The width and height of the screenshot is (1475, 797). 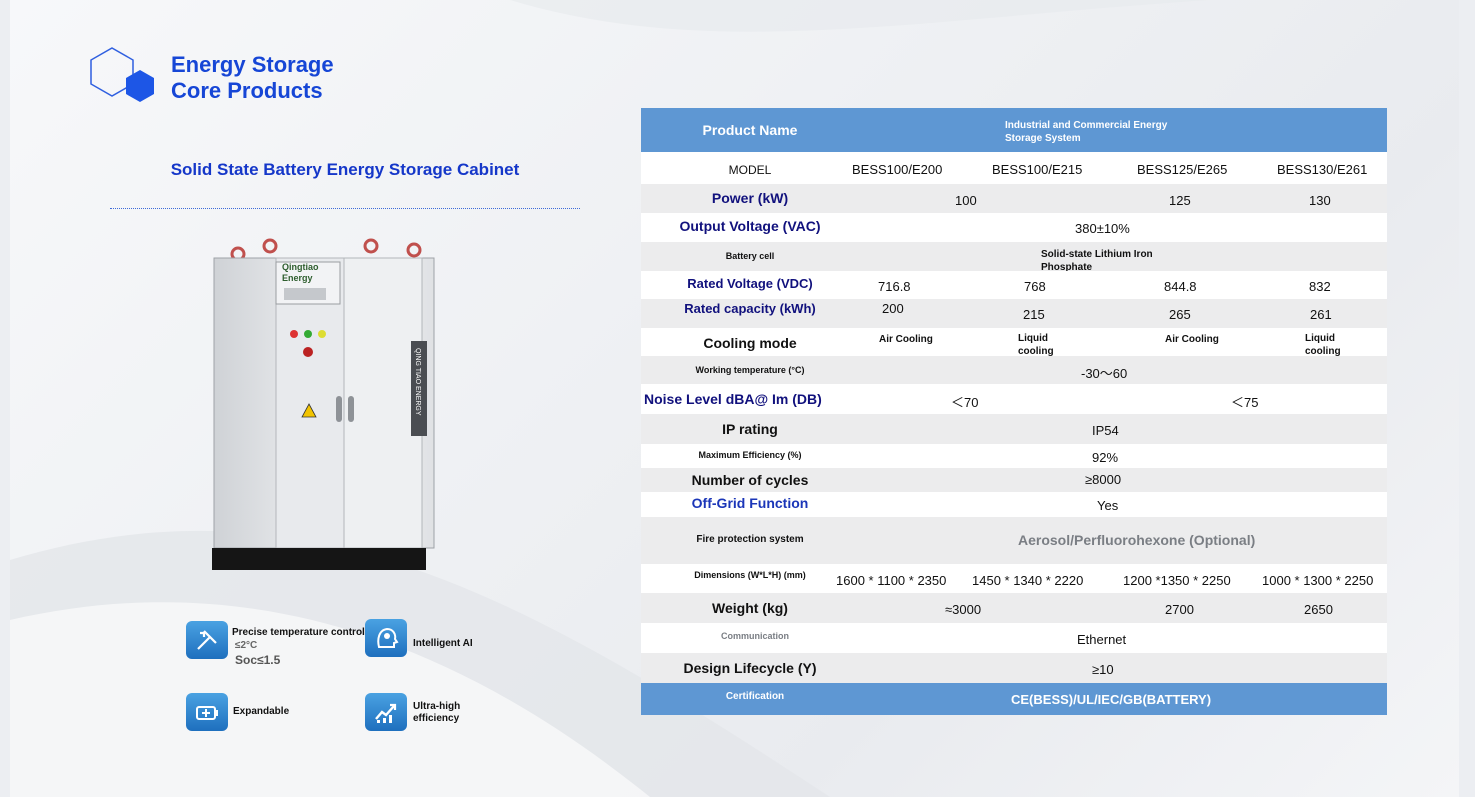 What do you see at coordinates (323, 404) in the screenshot?
I see `battery-cabinet-image: Qingtiao Energy QING TIAO ENERGY` at bounding box center [323, 404].